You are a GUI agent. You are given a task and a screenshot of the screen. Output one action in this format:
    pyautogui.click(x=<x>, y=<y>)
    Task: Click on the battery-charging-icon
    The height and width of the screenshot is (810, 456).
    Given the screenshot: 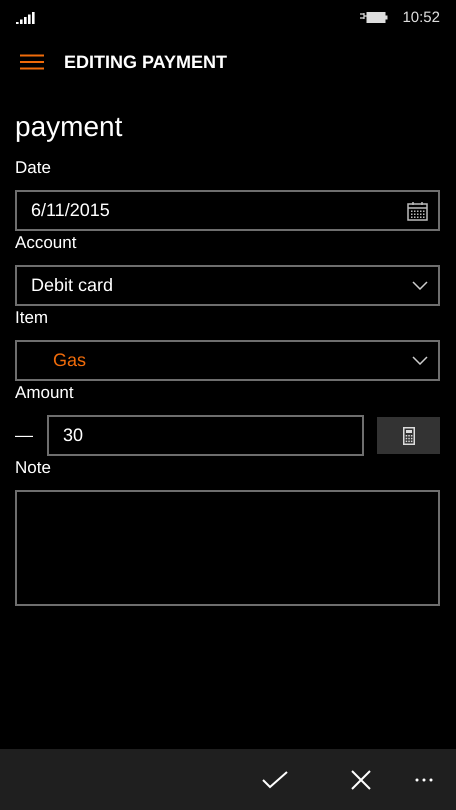 What is the action you would take?
    pyautogui.click(x=373, y=17)
    